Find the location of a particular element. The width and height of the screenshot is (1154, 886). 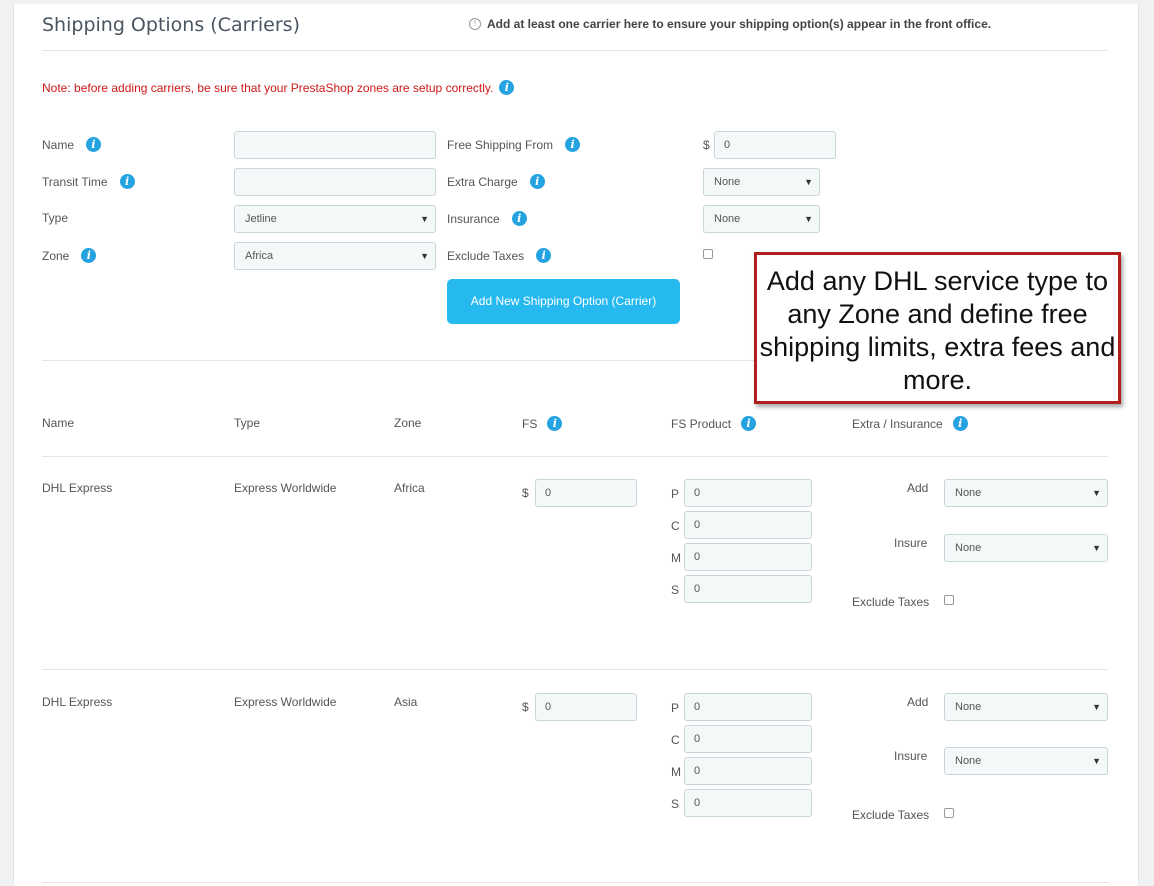

col-header-fs-product: FS Product i is located at coordinates (714, 423).